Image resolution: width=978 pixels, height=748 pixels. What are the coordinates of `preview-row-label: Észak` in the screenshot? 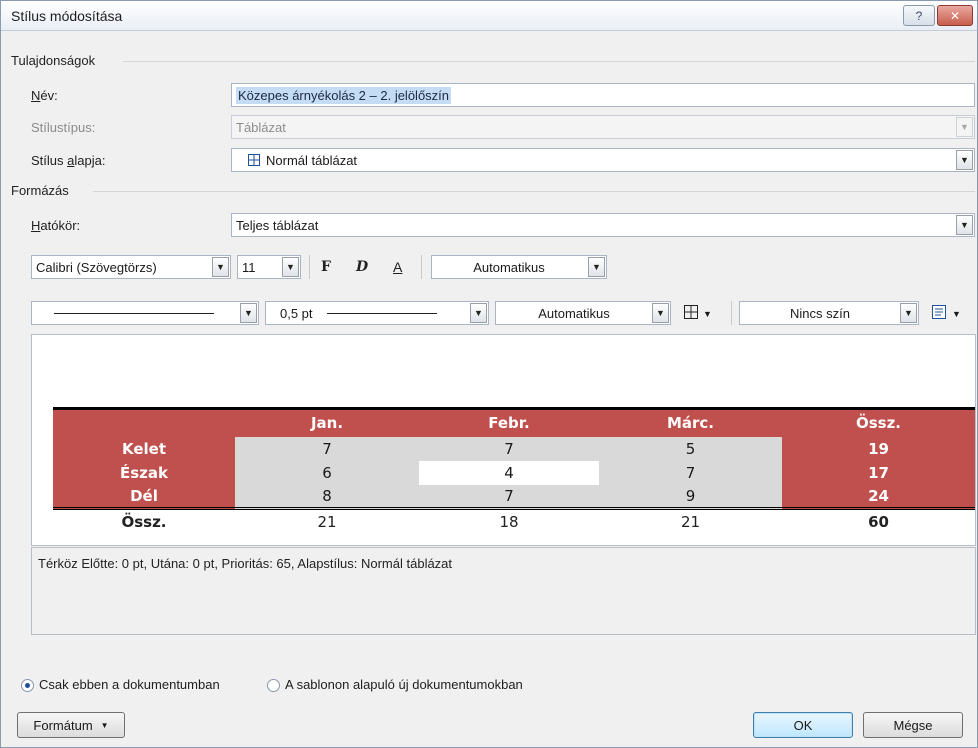 It's located at (144, 472).